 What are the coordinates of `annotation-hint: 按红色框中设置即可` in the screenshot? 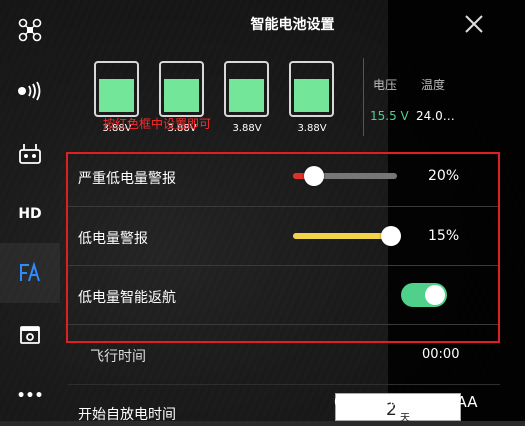 It's located at (157, 124).